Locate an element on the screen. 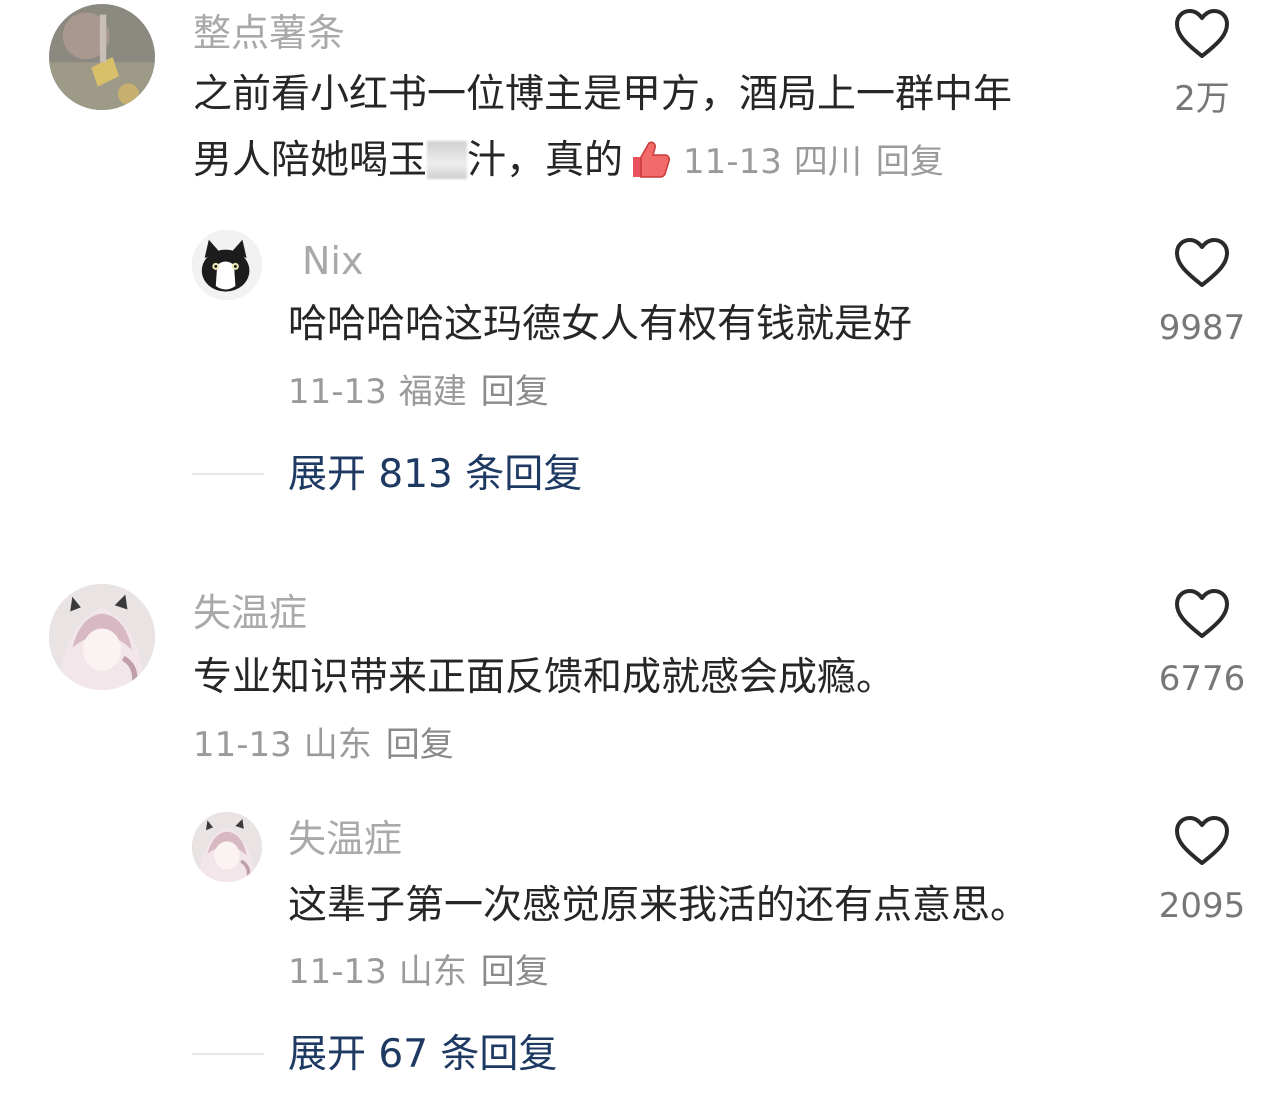  cat-avatar-icon is located at coordinates (227, 265).